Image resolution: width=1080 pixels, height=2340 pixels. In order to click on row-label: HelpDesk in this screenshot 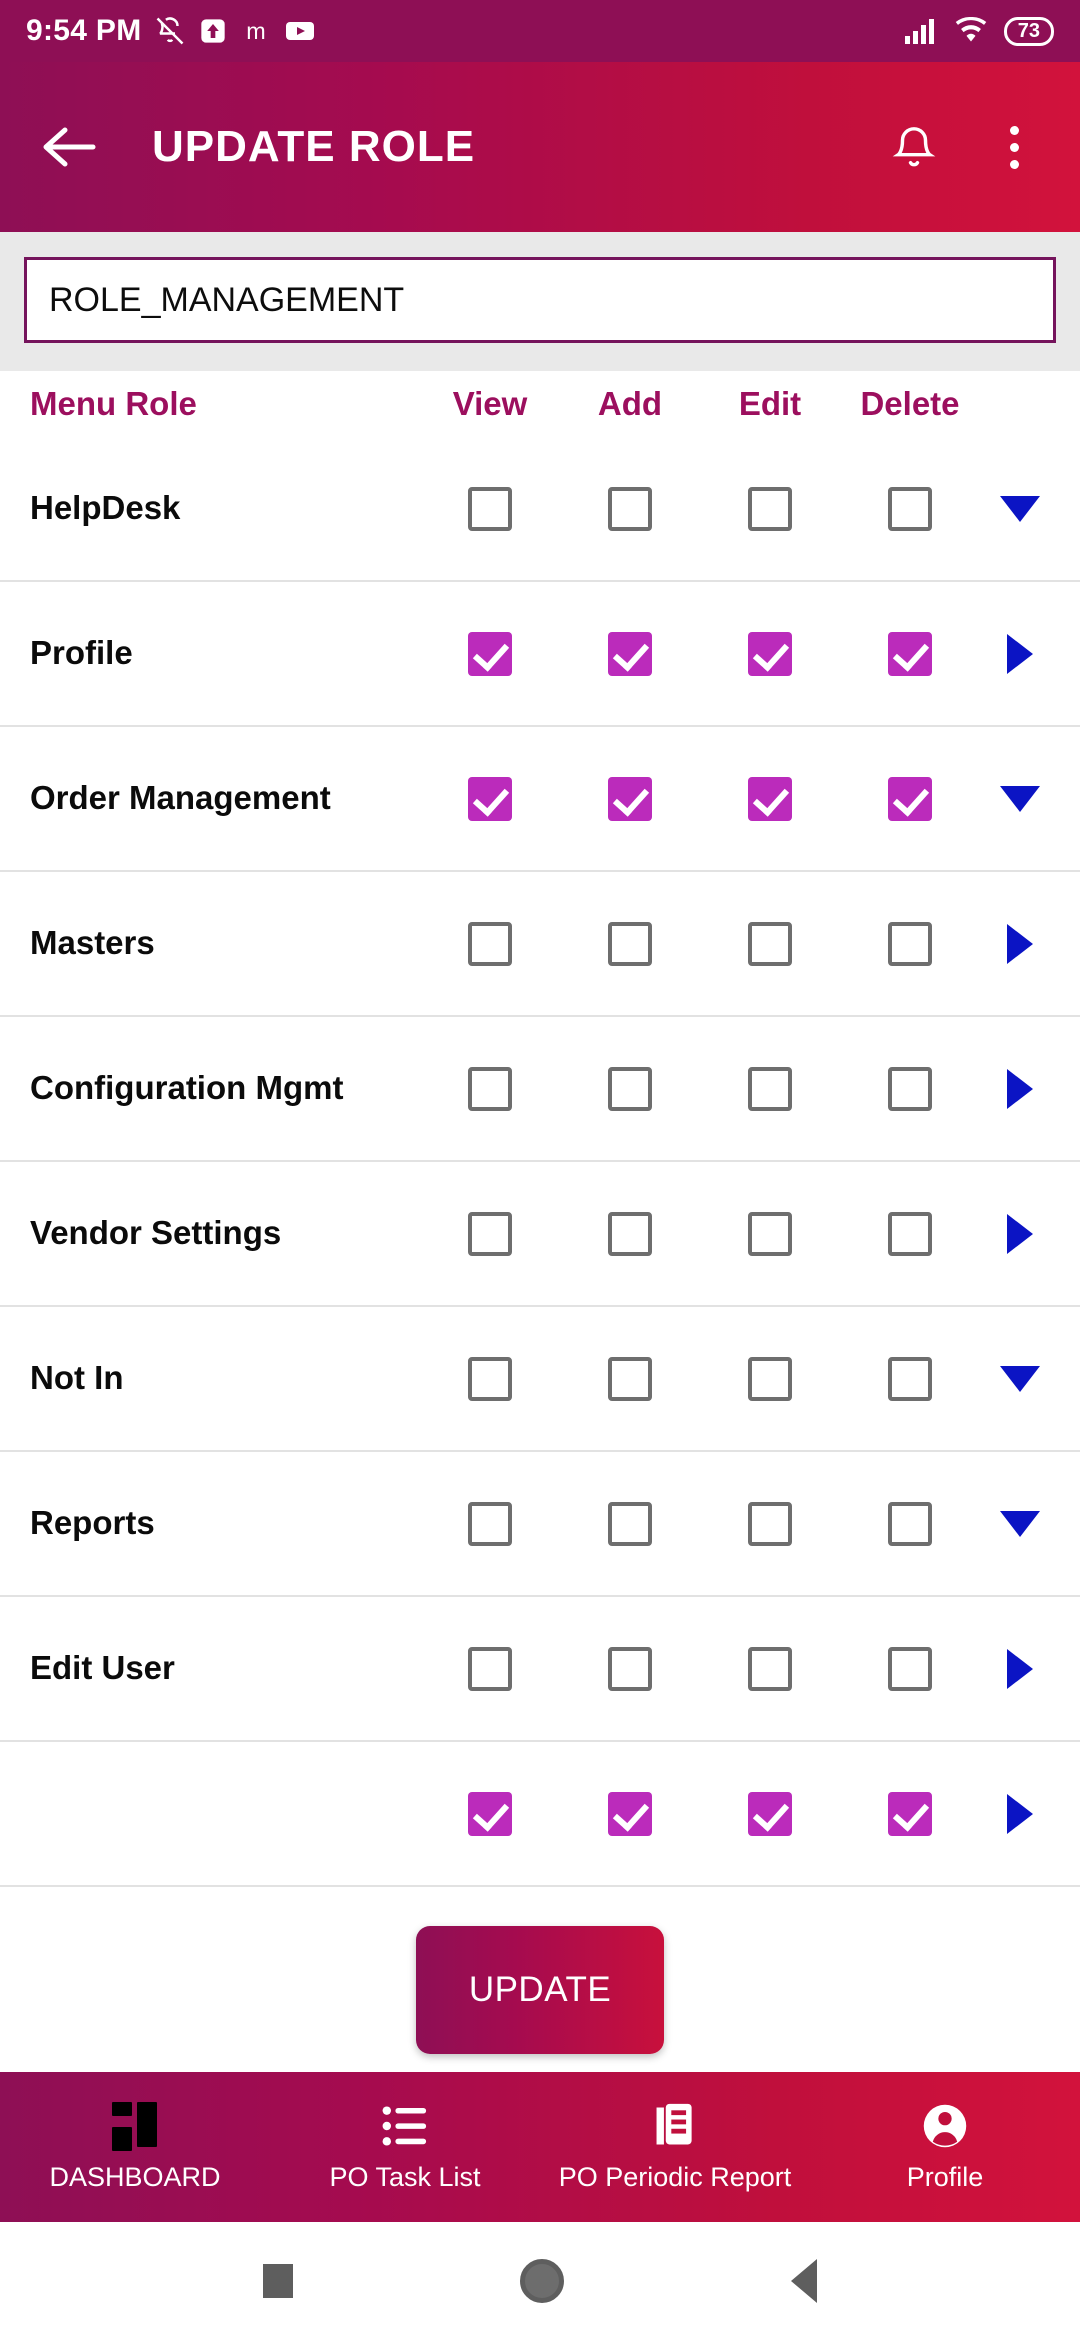, I will do `click(105, 508)`.